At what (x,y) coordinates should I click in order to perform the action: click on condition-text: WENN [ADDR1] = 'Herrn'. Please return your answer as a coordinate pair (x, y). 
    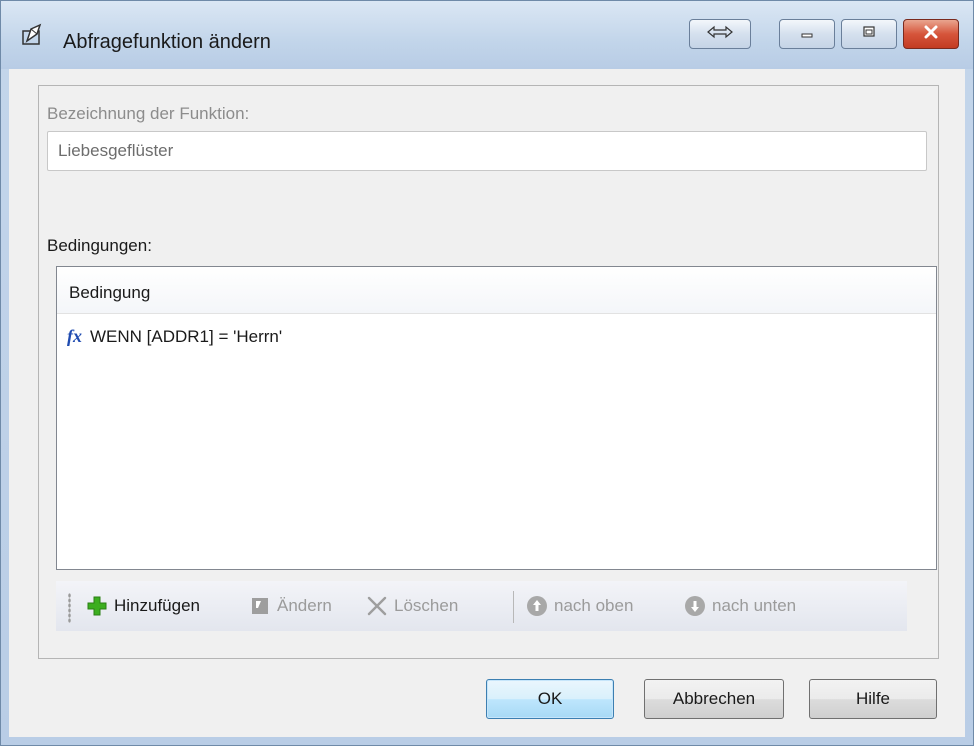
    Looking at the image, I should click on (186, 336).